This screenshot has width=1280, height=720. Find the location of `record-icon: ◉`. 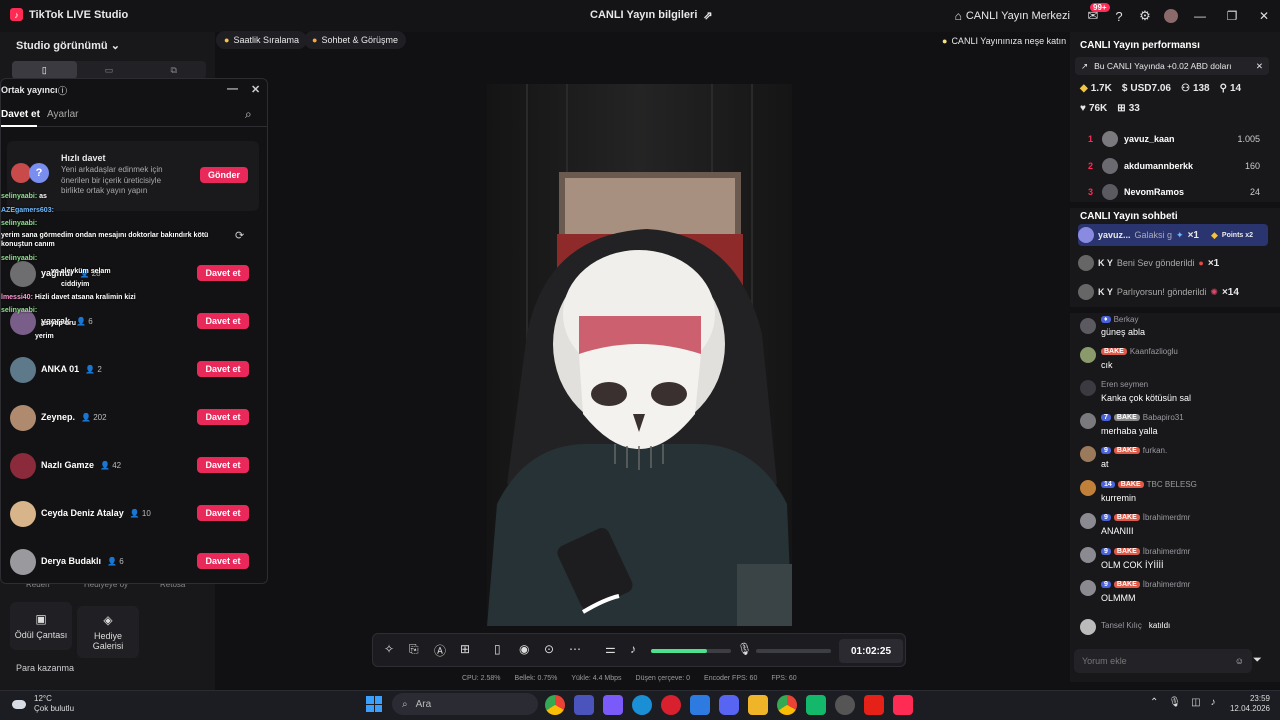

record-icon: ◉ is located at coordinates (524, 649).